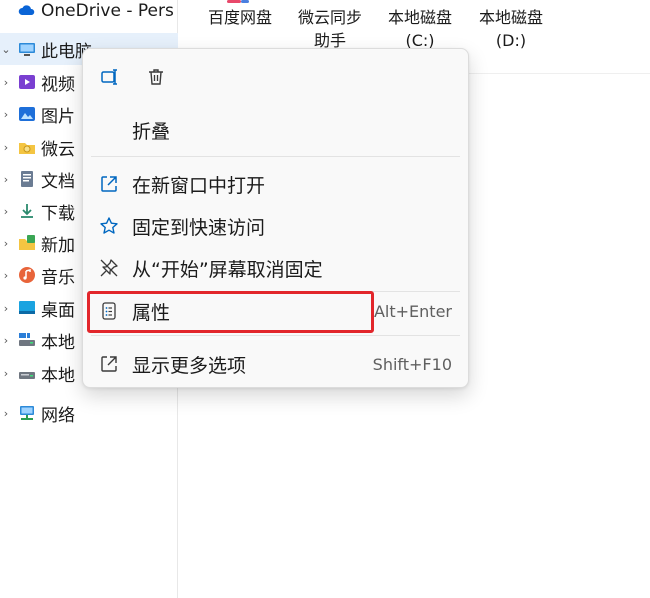  Describe the element at coordinates (27, 242) in the screenshot. I see `new-volume-icon` at that location.